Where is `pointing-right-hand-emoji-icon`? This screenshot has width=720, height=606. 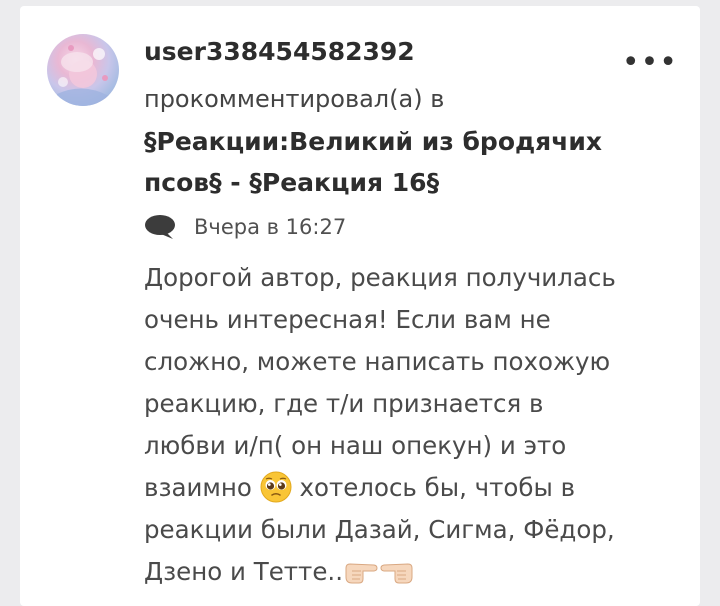 pointing-right-hand-emoji-icon is located at coordinates (361, 573).